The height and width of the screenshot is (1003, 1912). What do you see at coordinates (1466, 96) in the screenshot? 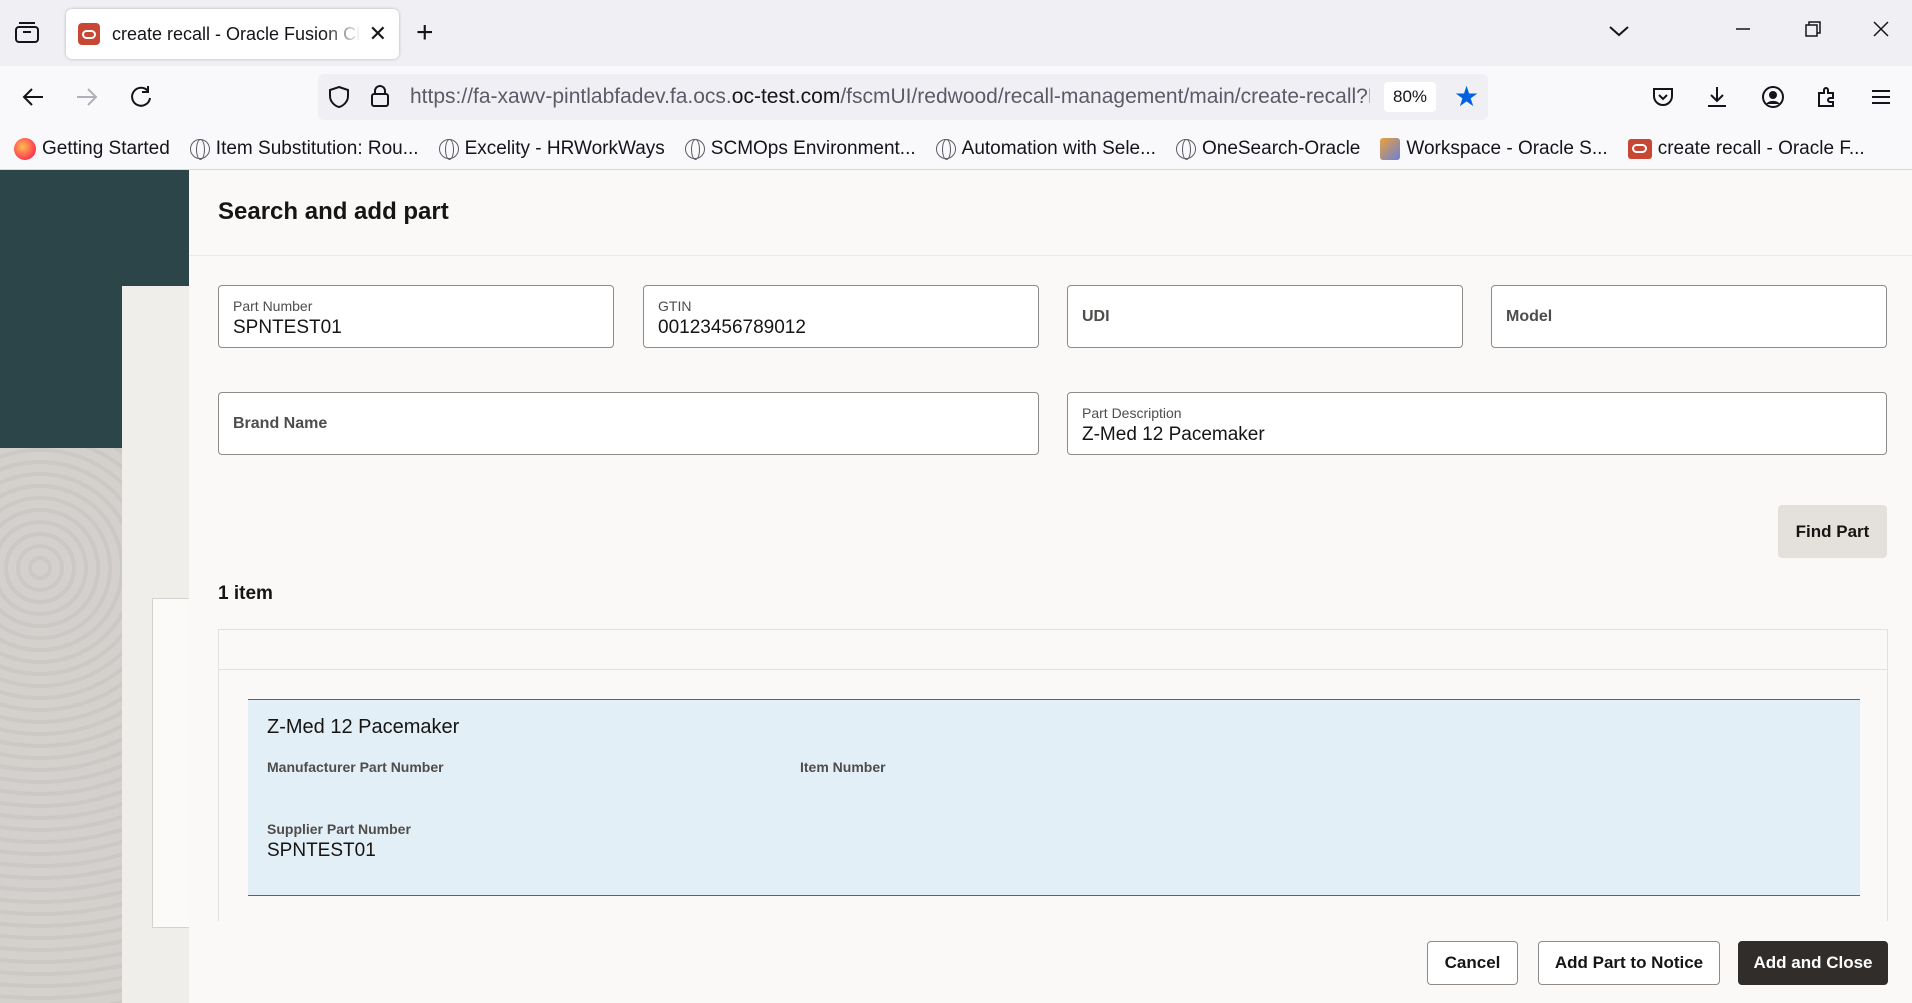
I see `bookmark-star-icon: ★` at bounding box center [1466, 96].